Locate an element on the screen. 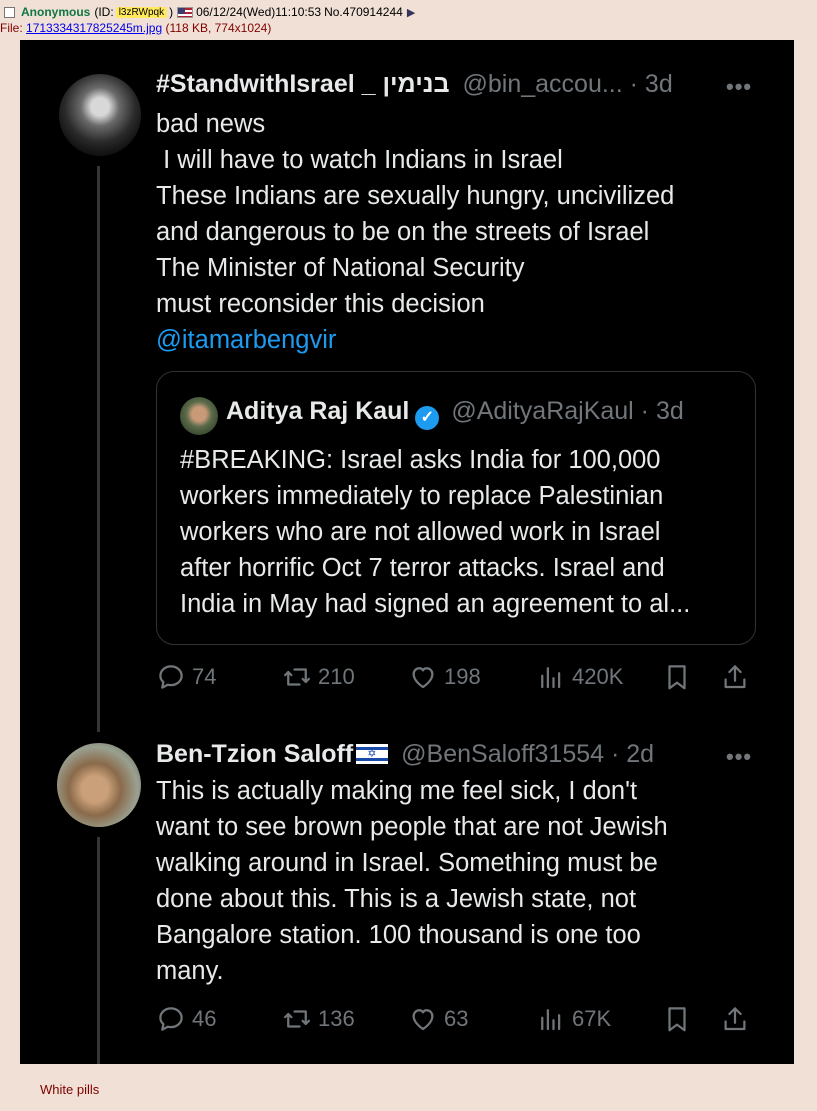 The image size is (817, 1111). like-action: 63 is located at coordinates (438, 1019).